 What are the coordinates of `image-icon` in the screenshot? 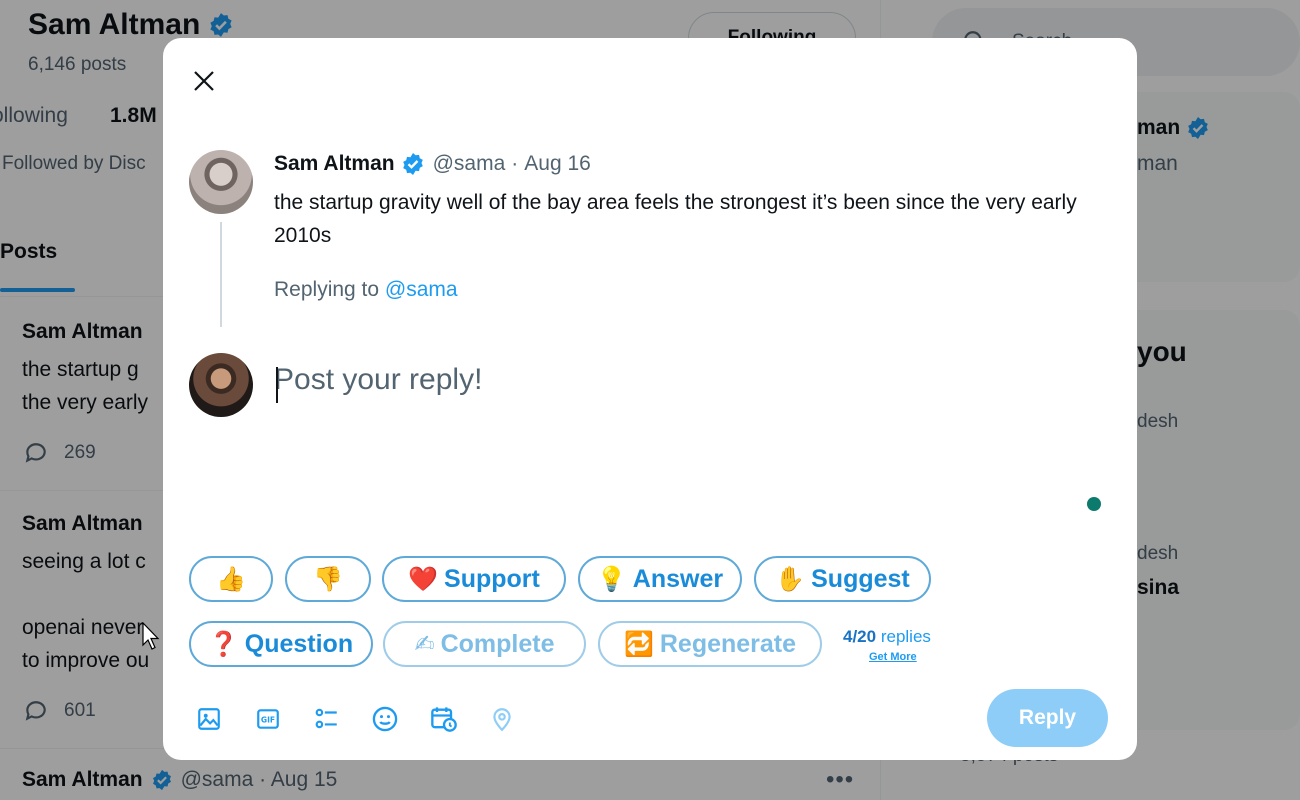 It's located at (209, 719).